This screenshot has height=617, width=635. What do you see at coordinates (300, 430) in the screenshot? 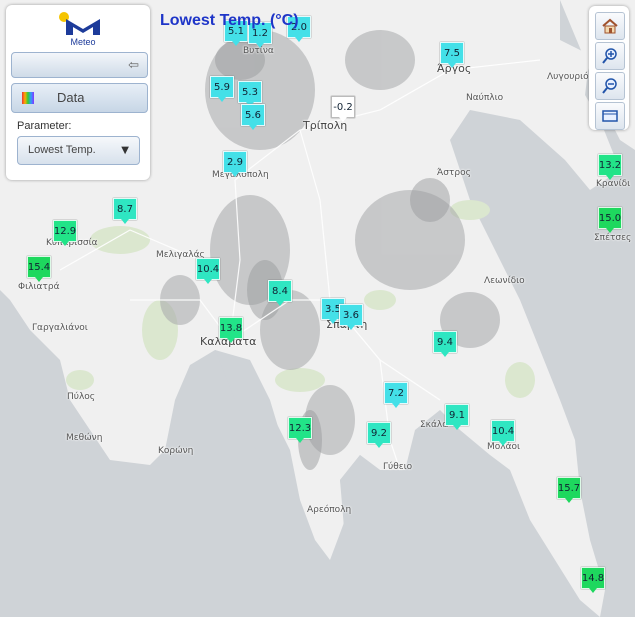
I see `station-marker: 12.3` at bounding box center [300, 430].